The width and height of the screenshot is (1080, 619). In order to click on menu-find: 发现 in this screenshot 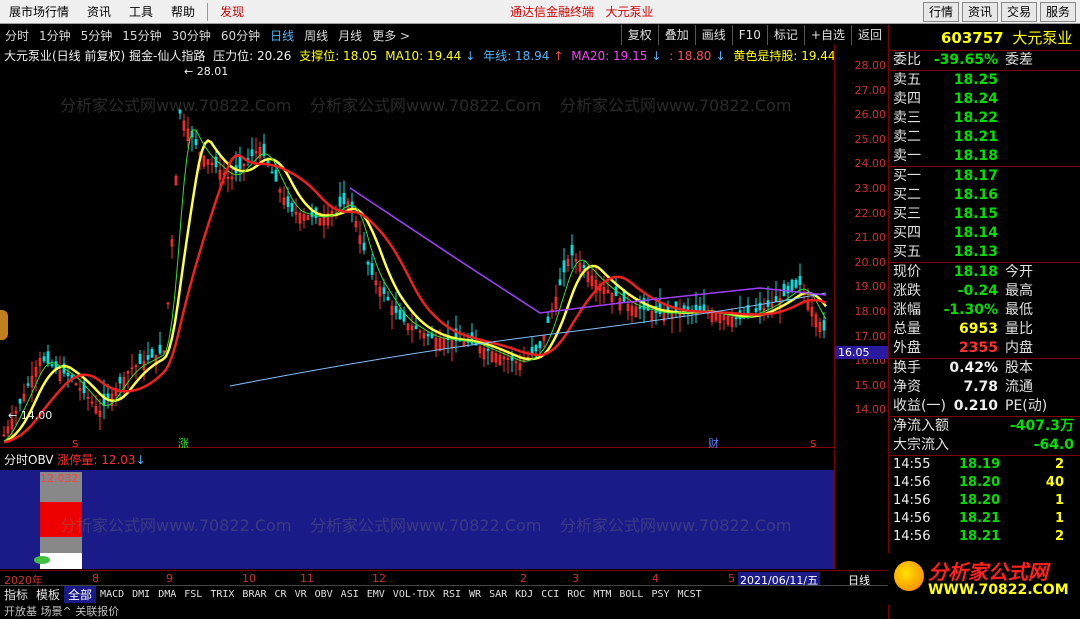, I will do `click(232, 12)`.